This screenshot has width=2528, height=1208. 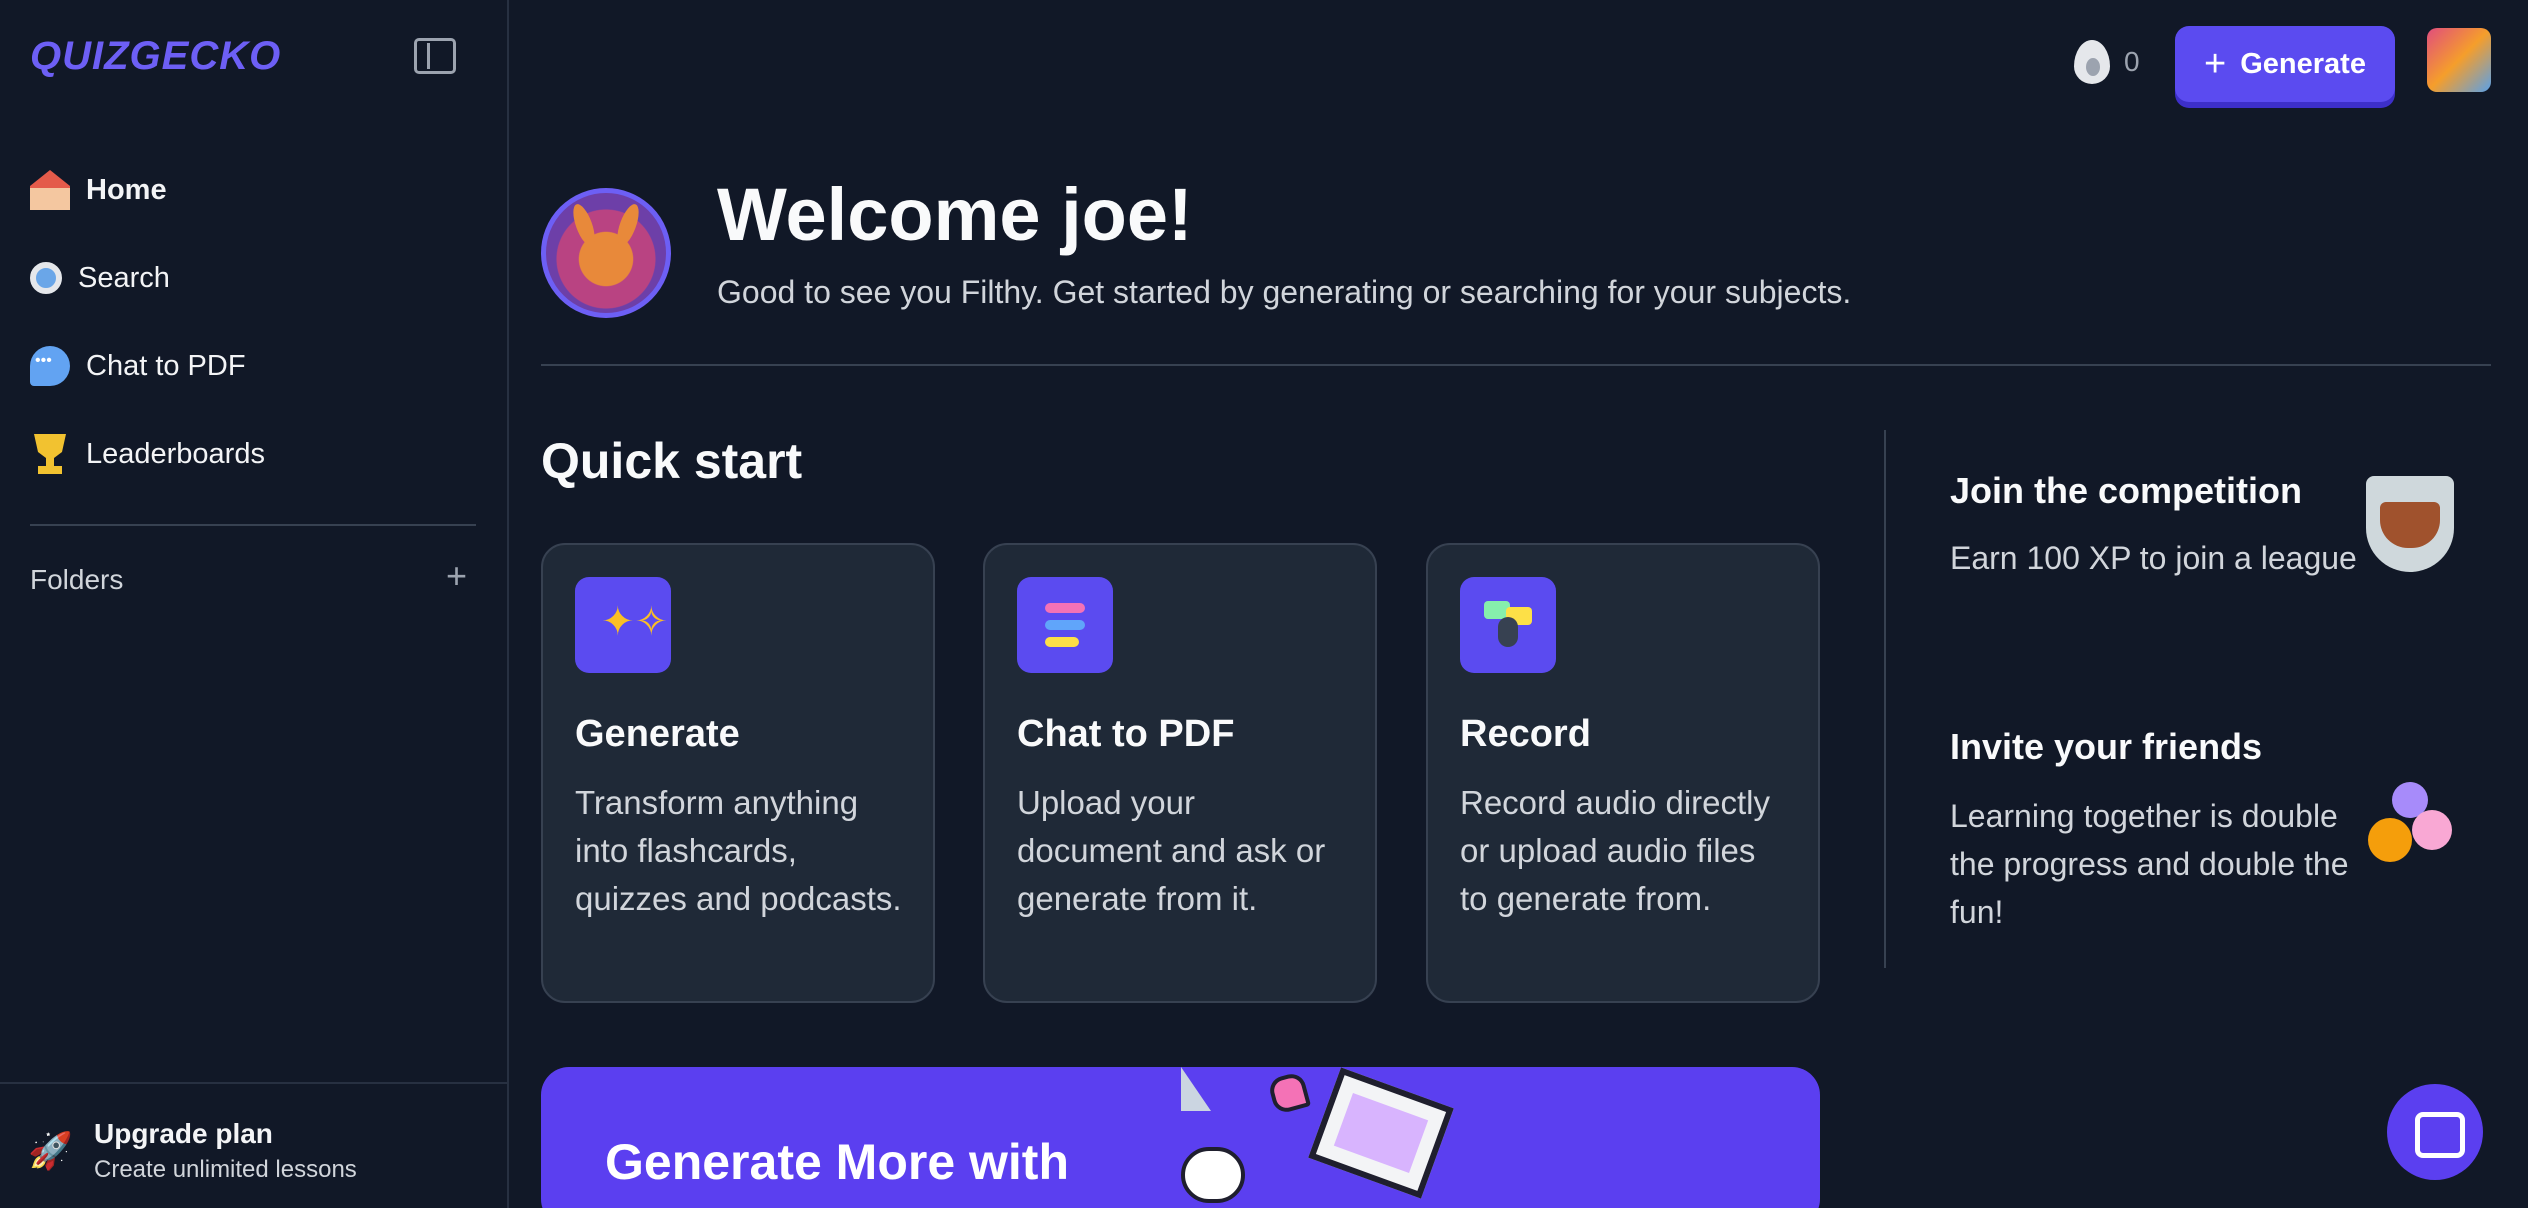 What do you see at coordinates (1508, 625) in the screenshot?
I see `microphone-icon` at bounding box center [1508, 625].